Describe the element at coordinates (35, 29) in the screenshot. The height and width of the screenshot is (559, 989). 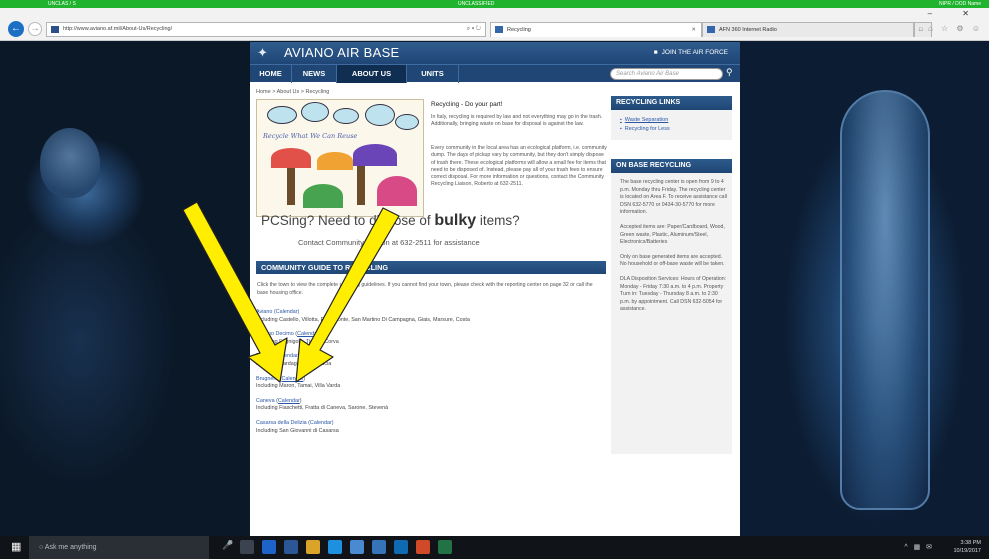
I see `forward-button: →` at that location.